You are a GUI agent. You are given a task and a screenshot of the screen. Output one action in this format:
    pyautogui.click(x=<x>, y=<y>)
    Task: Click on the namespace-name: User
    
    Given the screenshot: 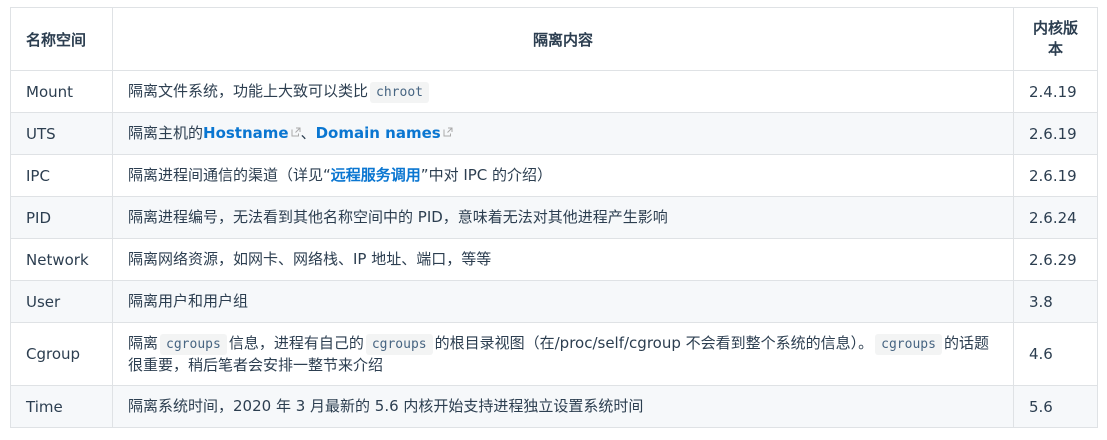 What is the action you would take?
    pyautogui.click(x=61, y=301)
    